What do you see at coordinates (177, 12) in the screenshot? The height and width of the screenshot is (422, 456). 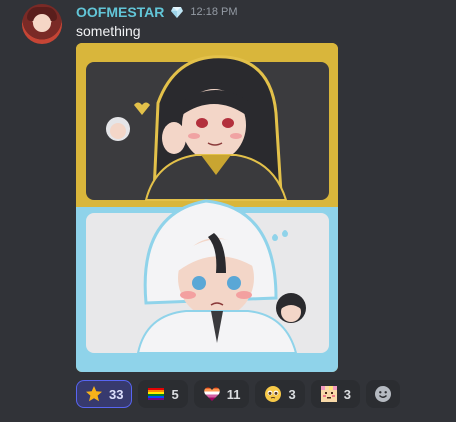 I see `crystal-badge-icon` at bounding box center [177, 12].